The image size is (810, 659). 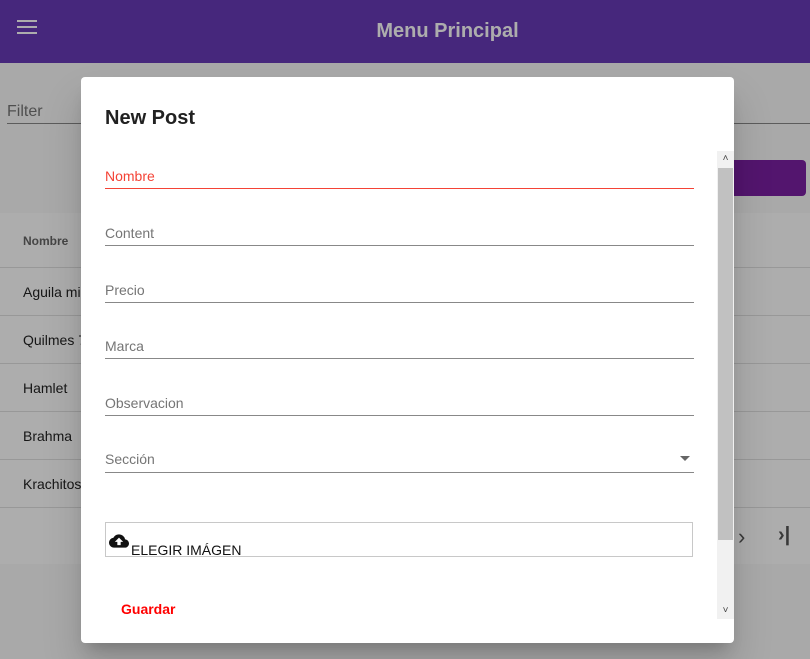 I want to click on cloud-upload-icon, so click(x=119, y=541).